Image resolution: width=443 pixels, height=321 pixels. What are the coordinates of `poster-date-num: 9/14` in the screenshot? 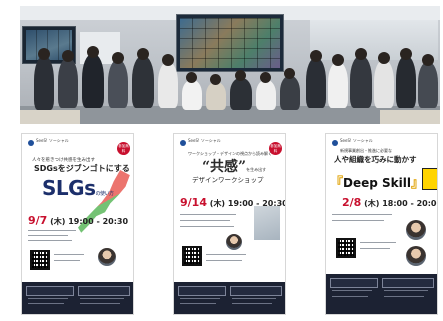 It's located at (193, 202).